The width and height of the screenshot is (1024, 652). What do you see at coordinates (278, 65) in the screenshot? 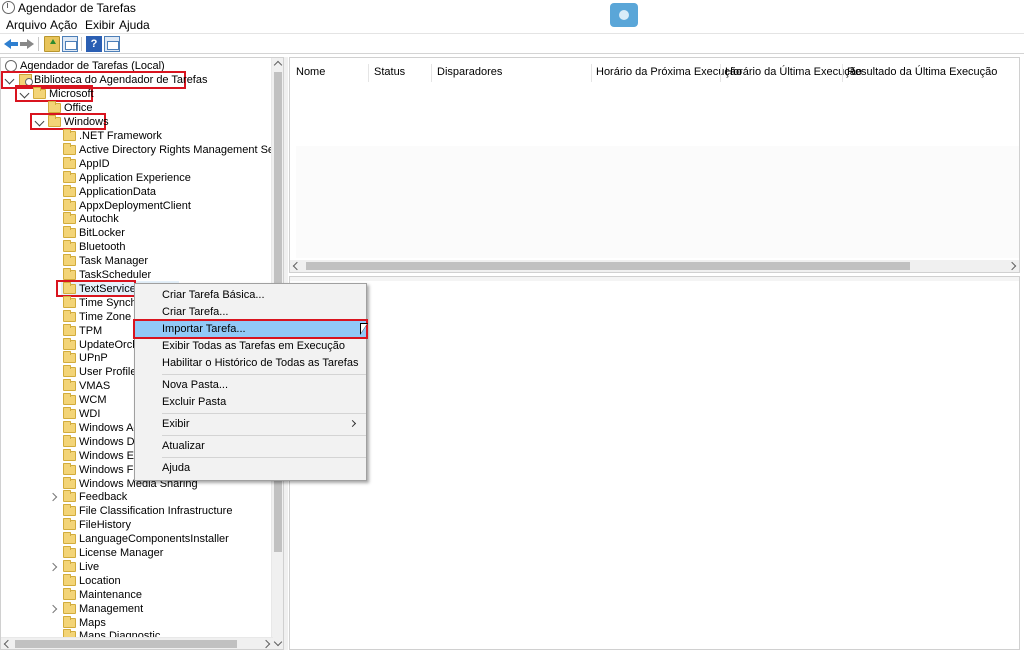
I see `scroll-up-arrow-icon` at bounding box center [278, 65].